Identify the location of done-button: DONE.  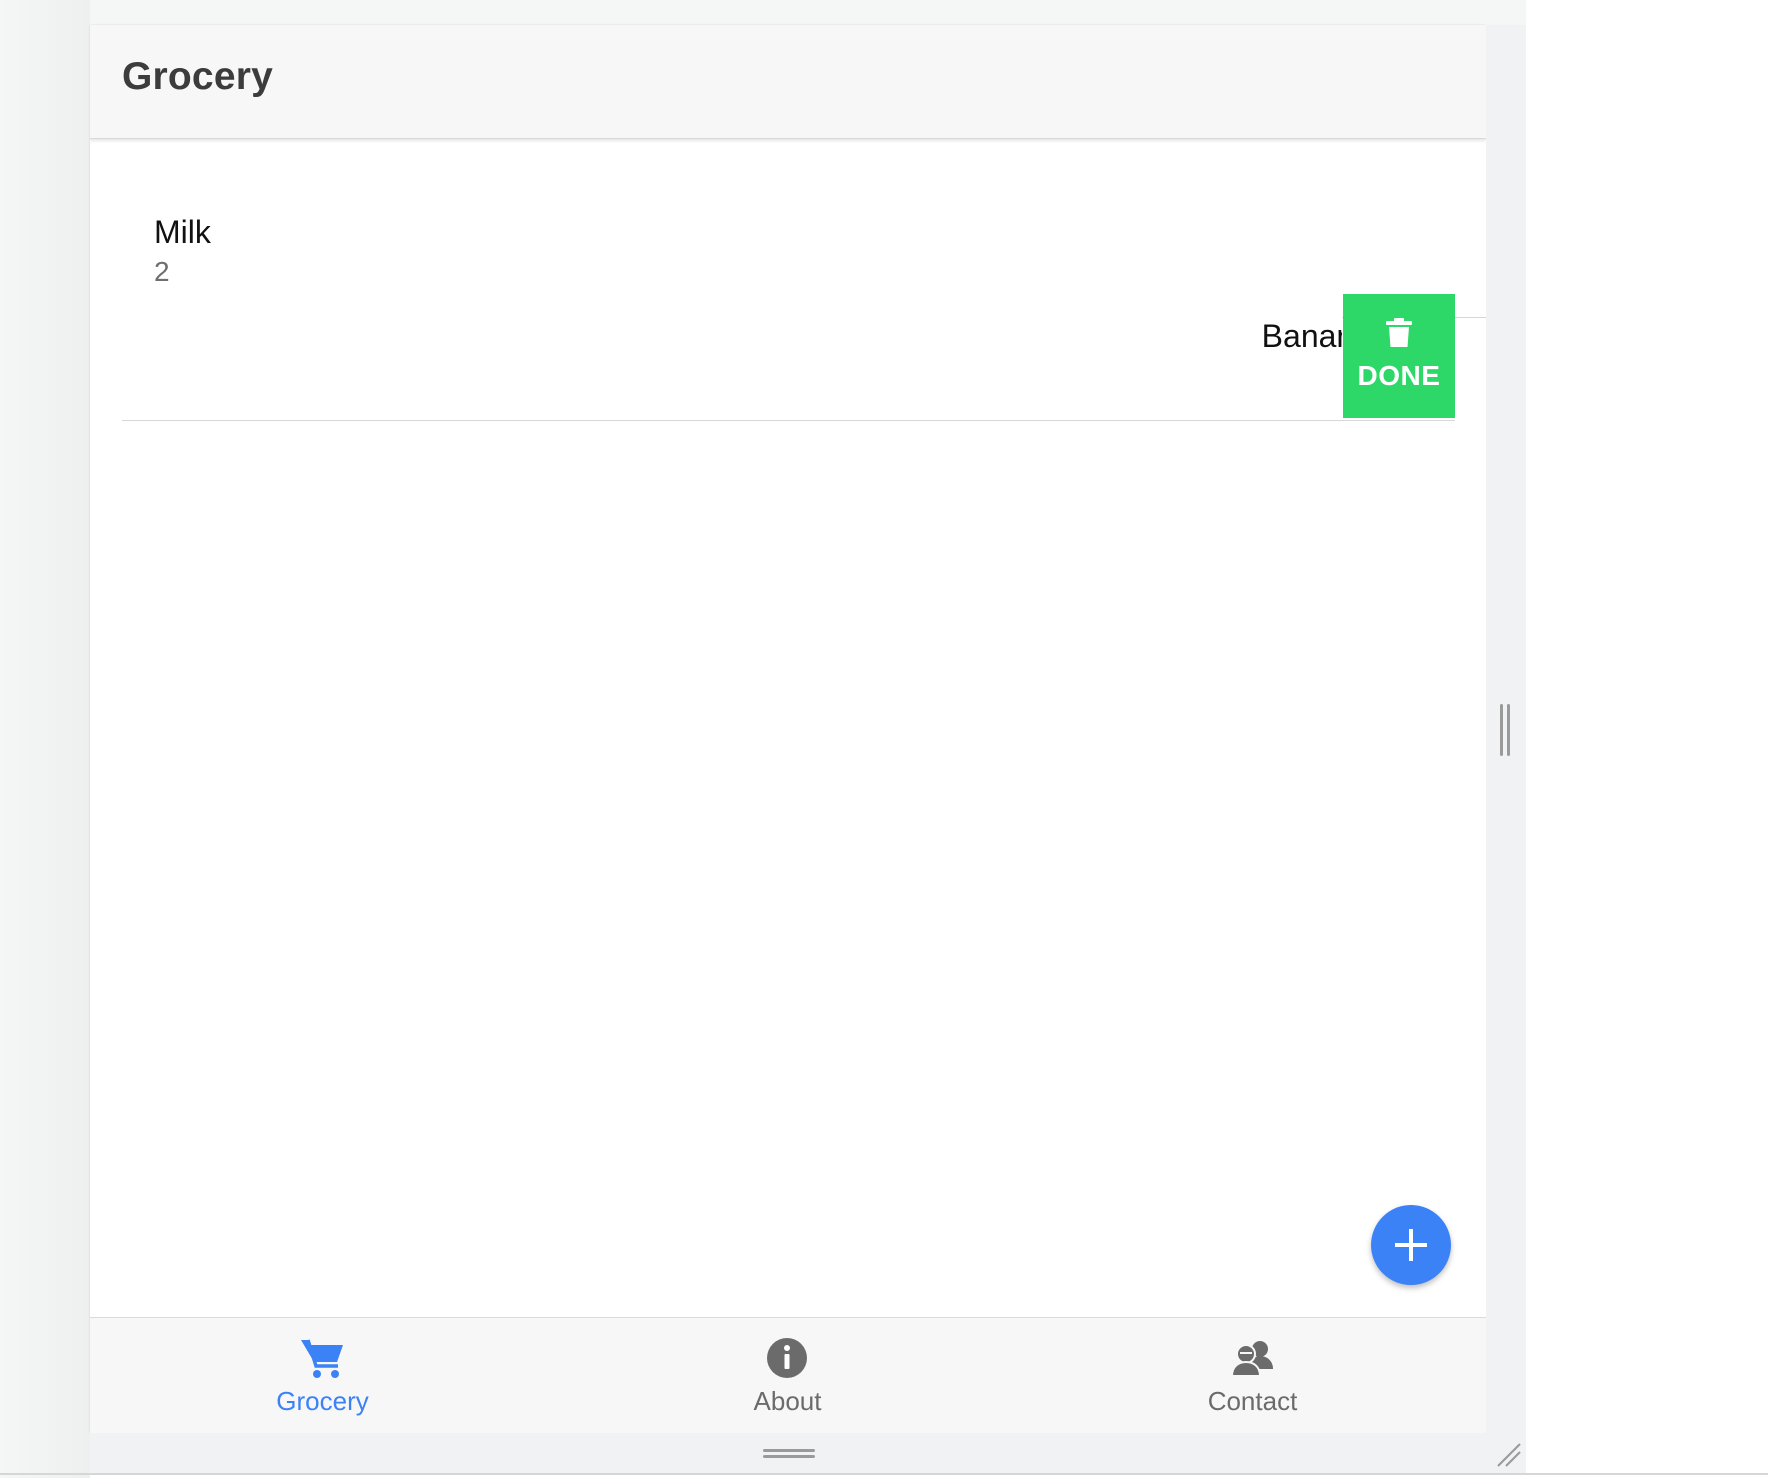
(1399, 356).